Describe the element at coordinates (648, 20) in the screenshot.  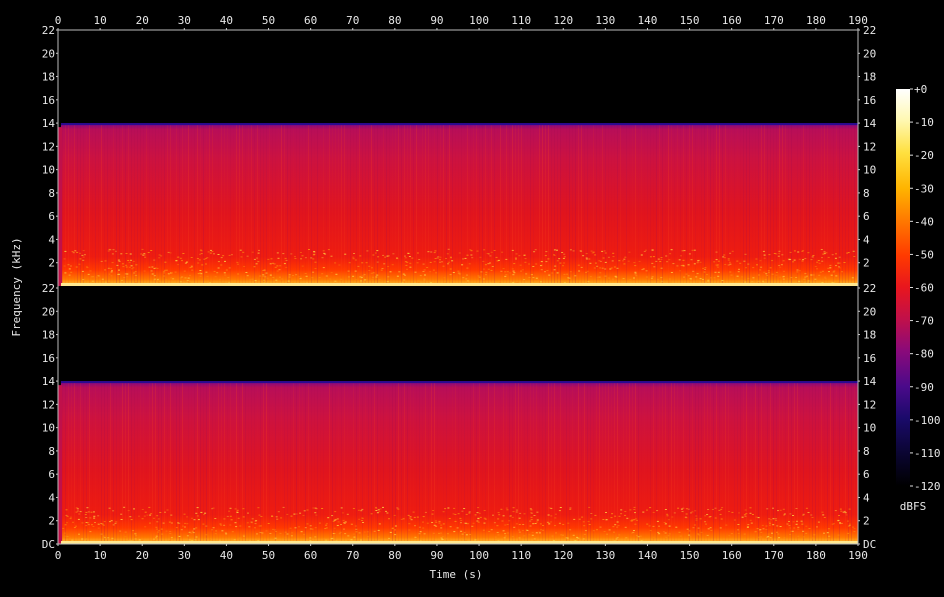
I see `x-tick-label-top: 140` at that location.